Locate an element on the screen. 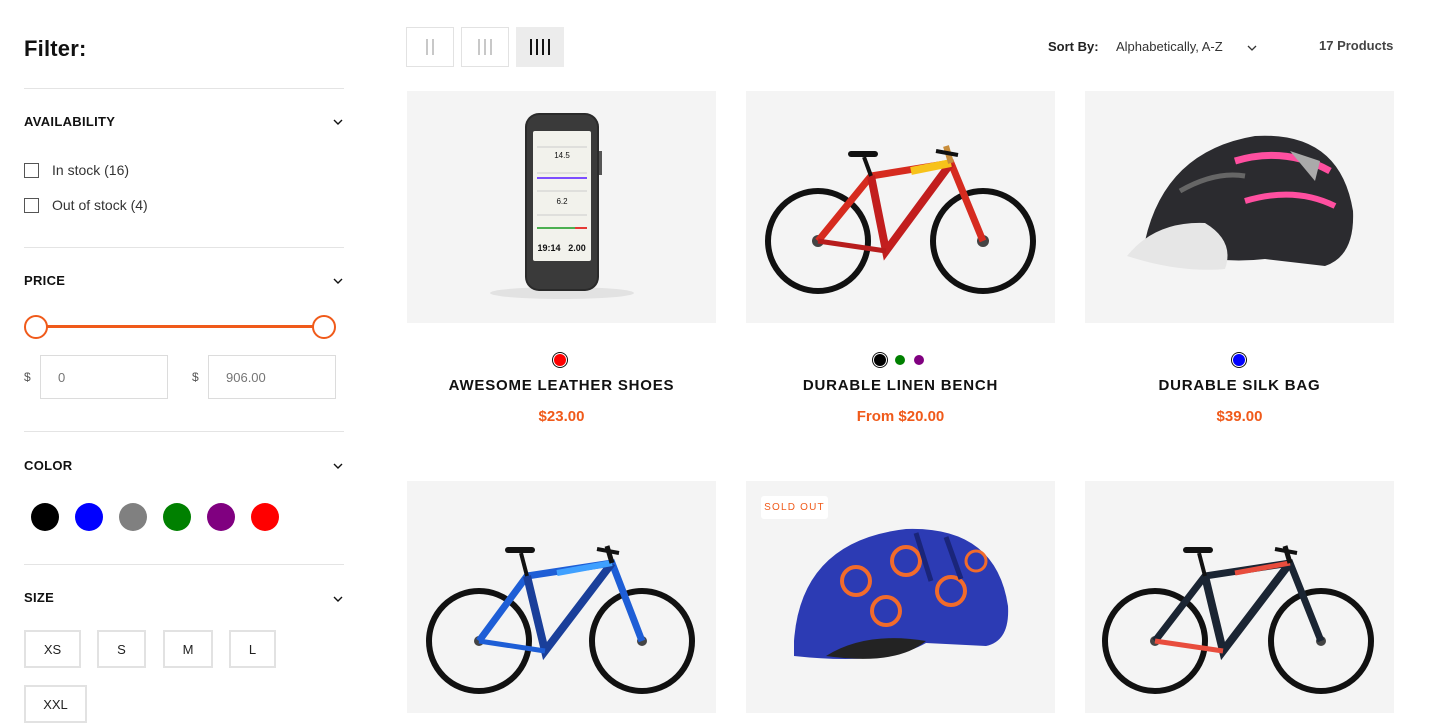  filter-title: Filter: is located at coordinates (55, 48).